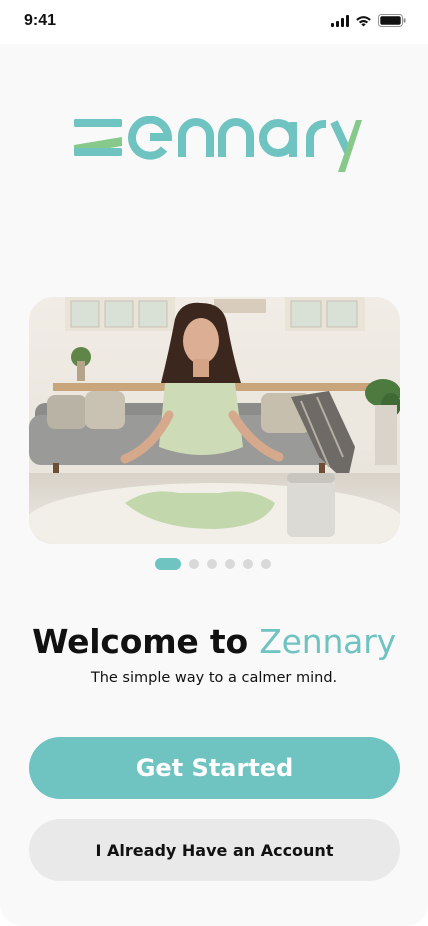  What do you see at coordinates (146, 641) in the screenshot?
I see `welcome-prefix: Welcome to` at bounding box center [146, 641].